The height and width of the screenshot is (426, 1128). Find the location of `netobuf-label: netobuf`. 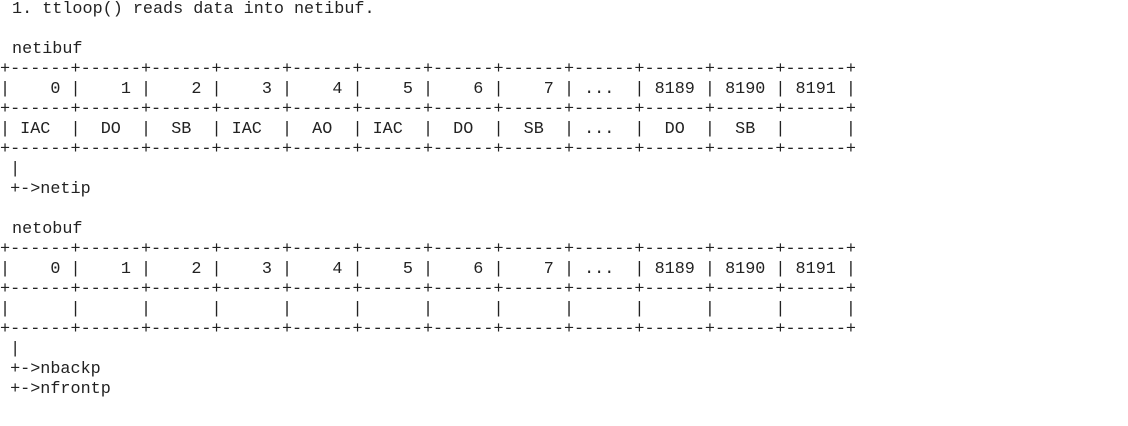

netobuf-label: netobuf is located at coordinates (47, 229).